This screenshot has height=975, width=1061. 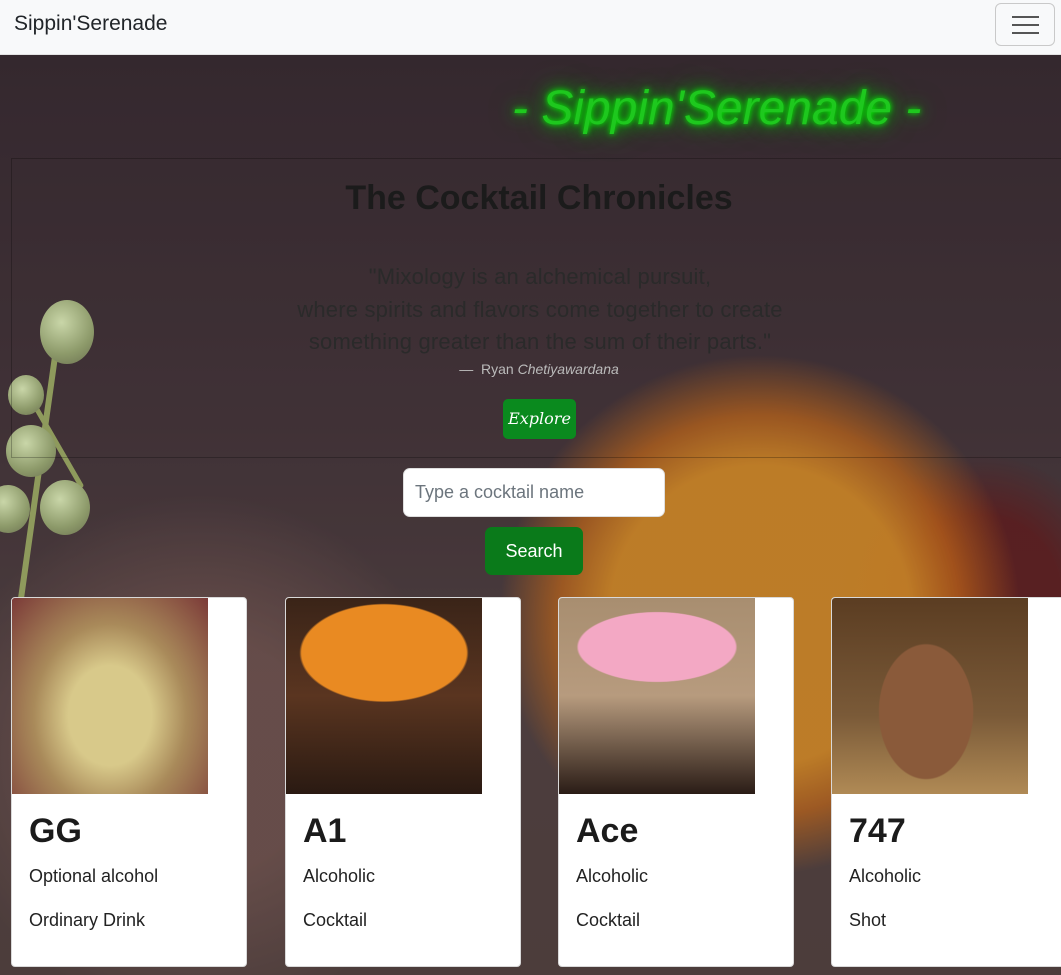 I want to click on cocktail-name: A1, so click(x=325, y=831).